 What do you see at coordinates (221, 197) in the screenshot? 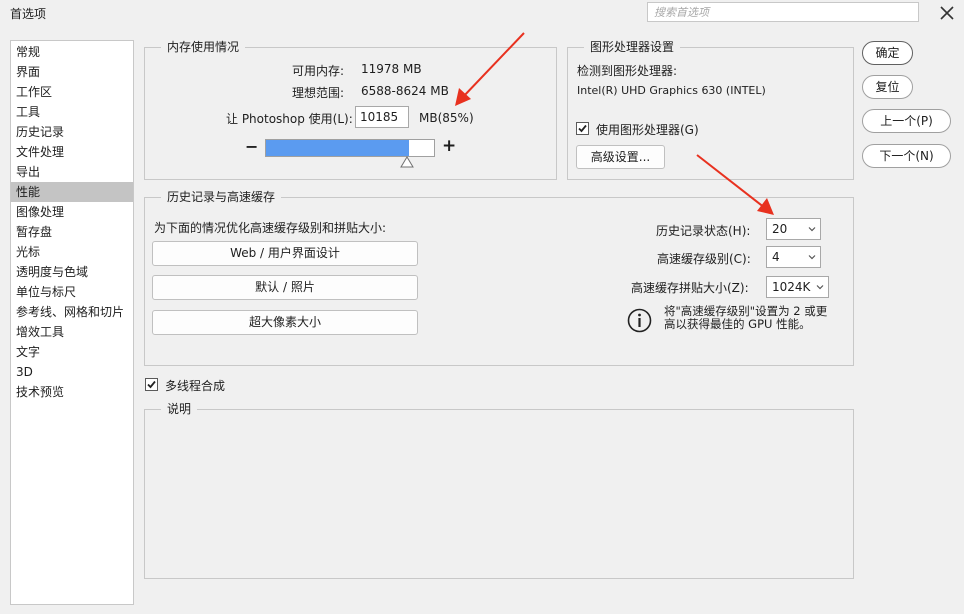
I see `history-cache-group-title: 历史记录与高速缓存` at bounding box center [221, 197].